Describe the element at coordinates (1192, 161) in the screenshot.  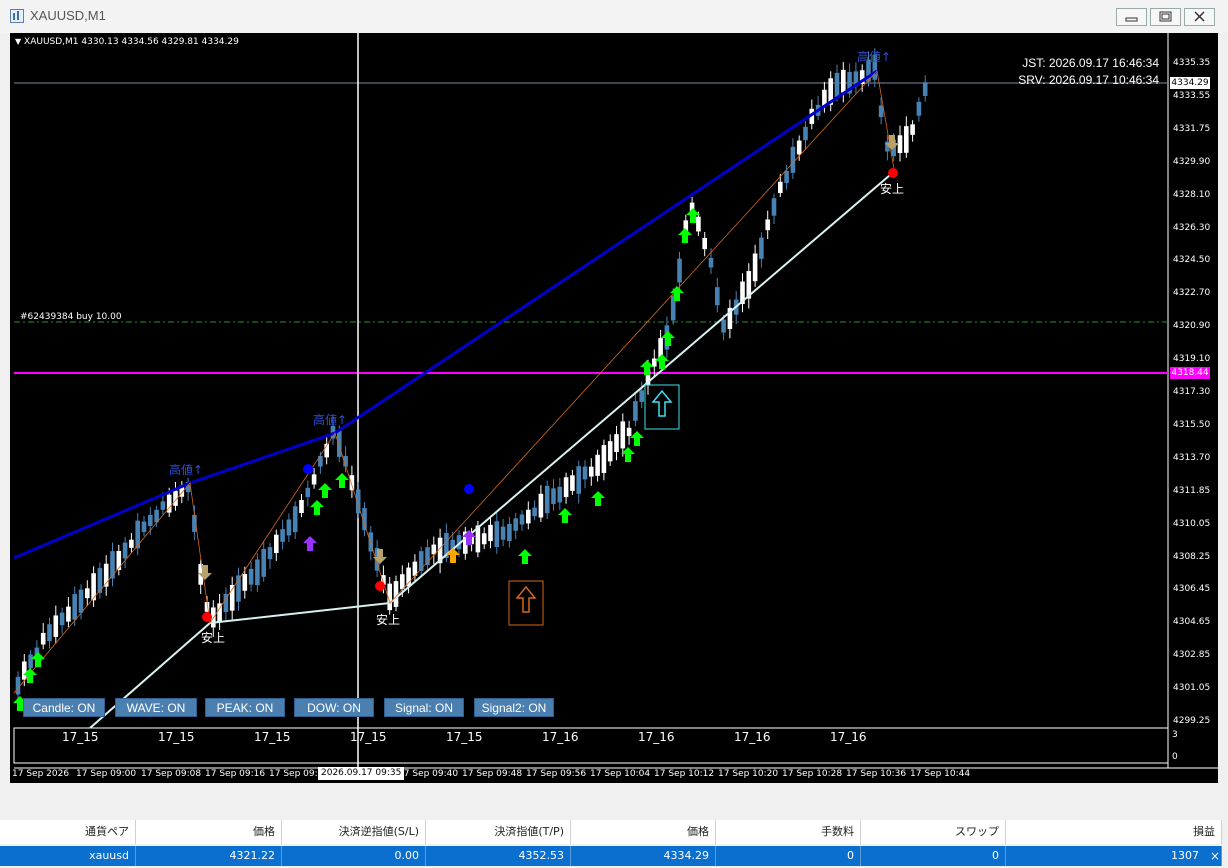
I see `price-label: 4329.90` at that location.